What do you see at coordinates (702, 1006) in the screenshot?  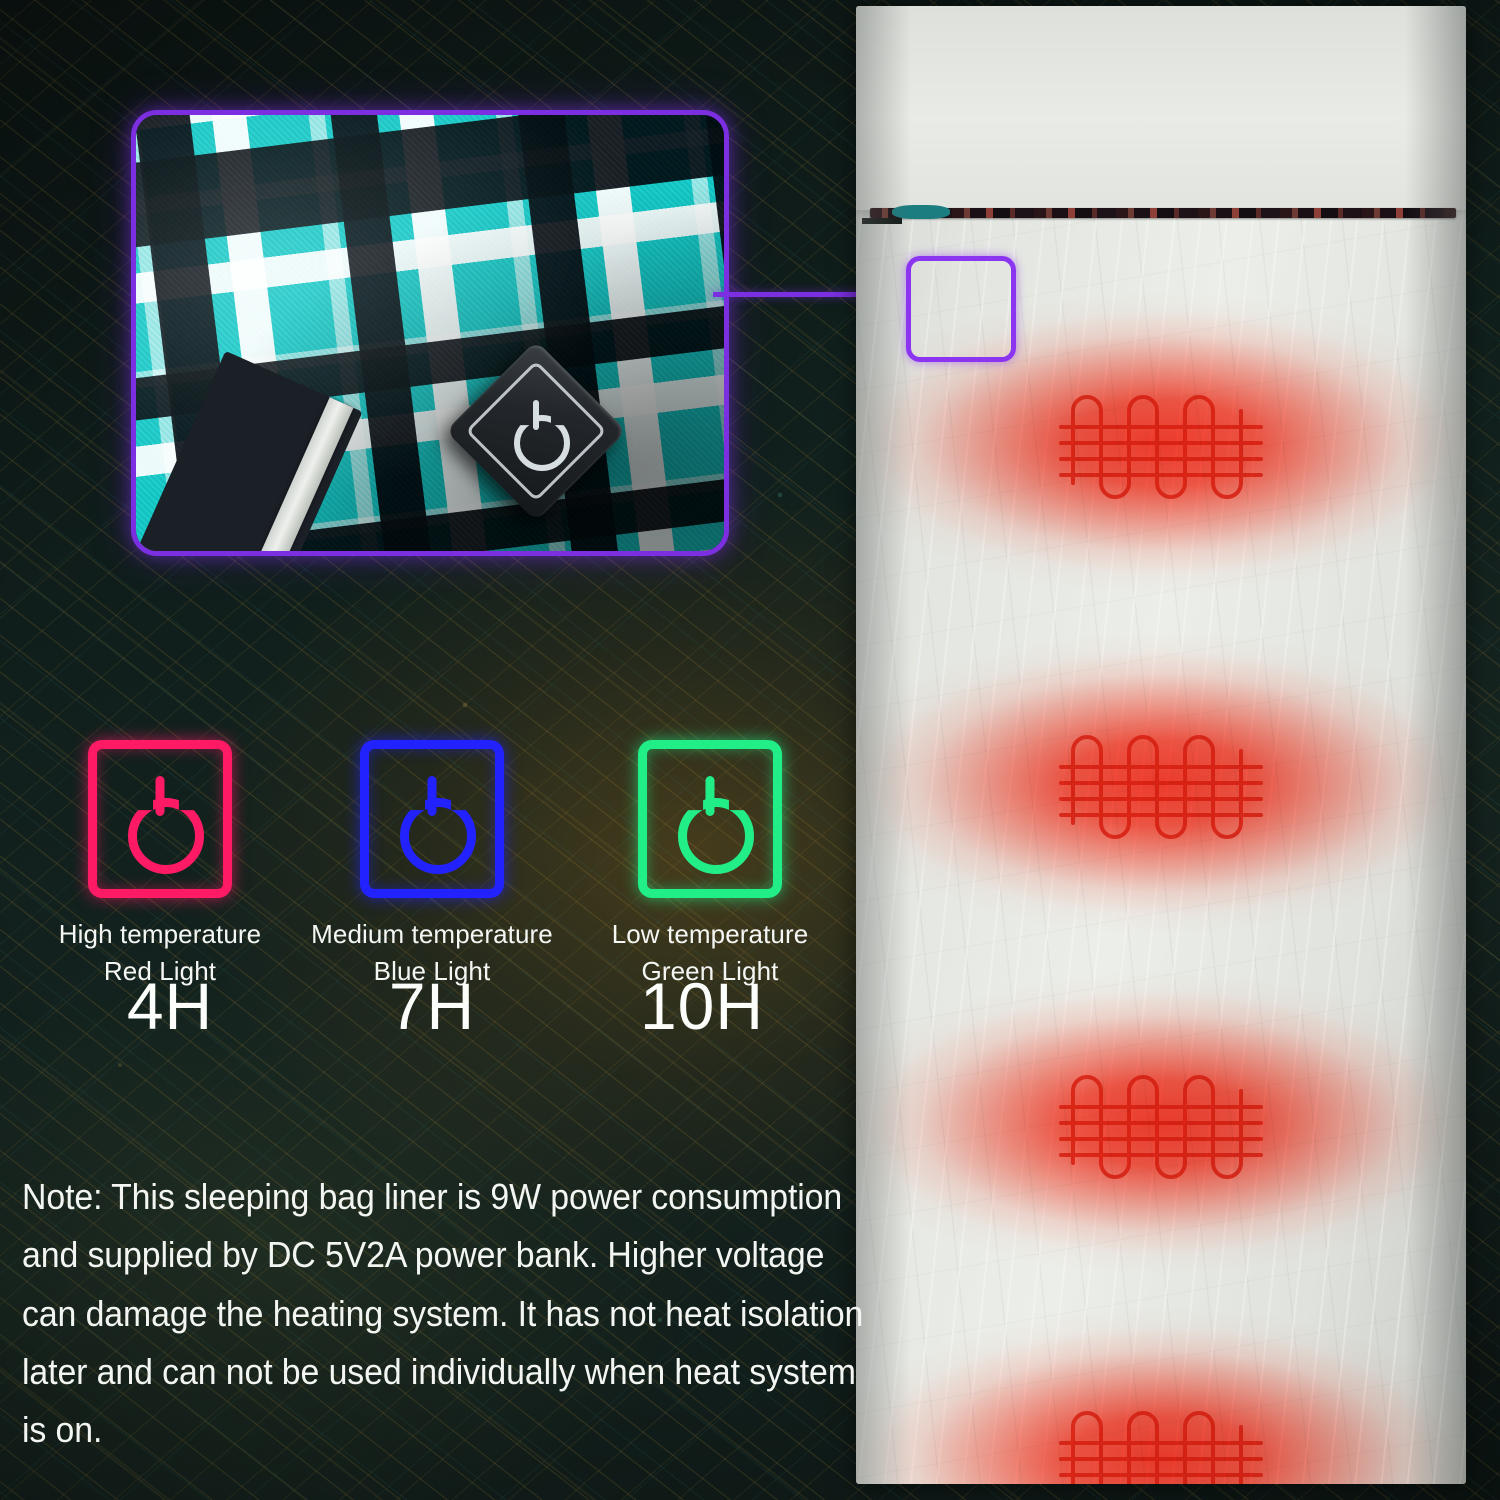 I see `legend-hours-low: 10H` at bounding box center [702, 1006].